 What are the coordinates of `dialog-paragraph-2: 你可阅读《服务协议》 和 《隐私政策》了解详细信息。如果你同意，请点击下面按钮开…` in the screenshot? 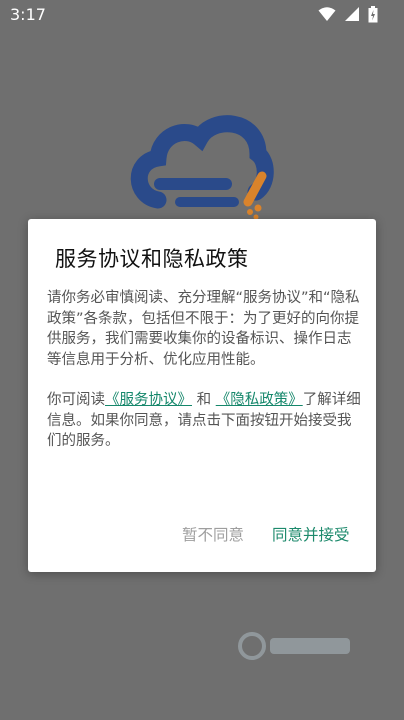 It's located at (205, 421).